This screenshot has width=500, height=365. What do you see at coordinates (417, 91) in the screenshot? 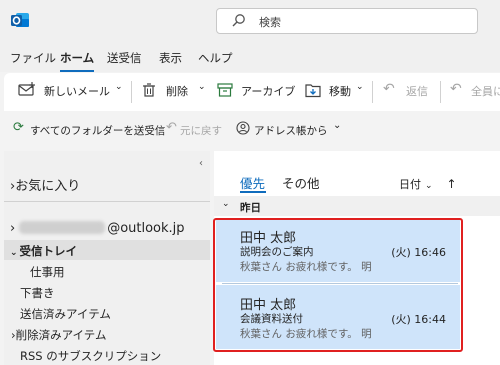
I see `reply-button: 返信` at bounding box center [417, 91].